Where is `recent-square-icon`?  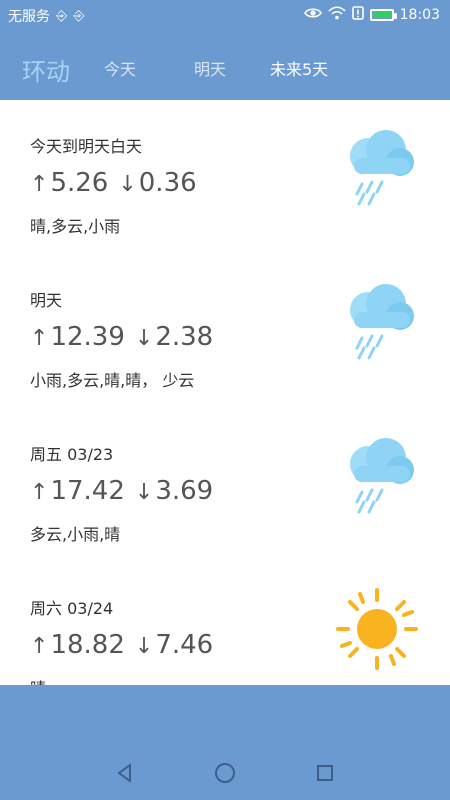
recent-square-icon is located at coordinates (325, 773).